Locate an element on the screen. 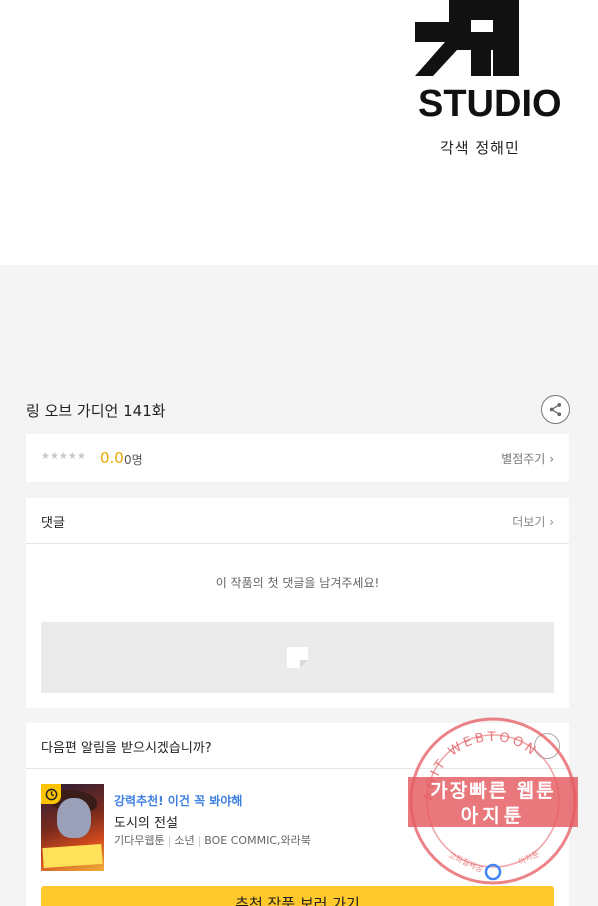 The height and width of the screenshot is (906, 598). notify-header: 다음편 알림을 받으시겠습니까? is located at coordinates (297, 746).